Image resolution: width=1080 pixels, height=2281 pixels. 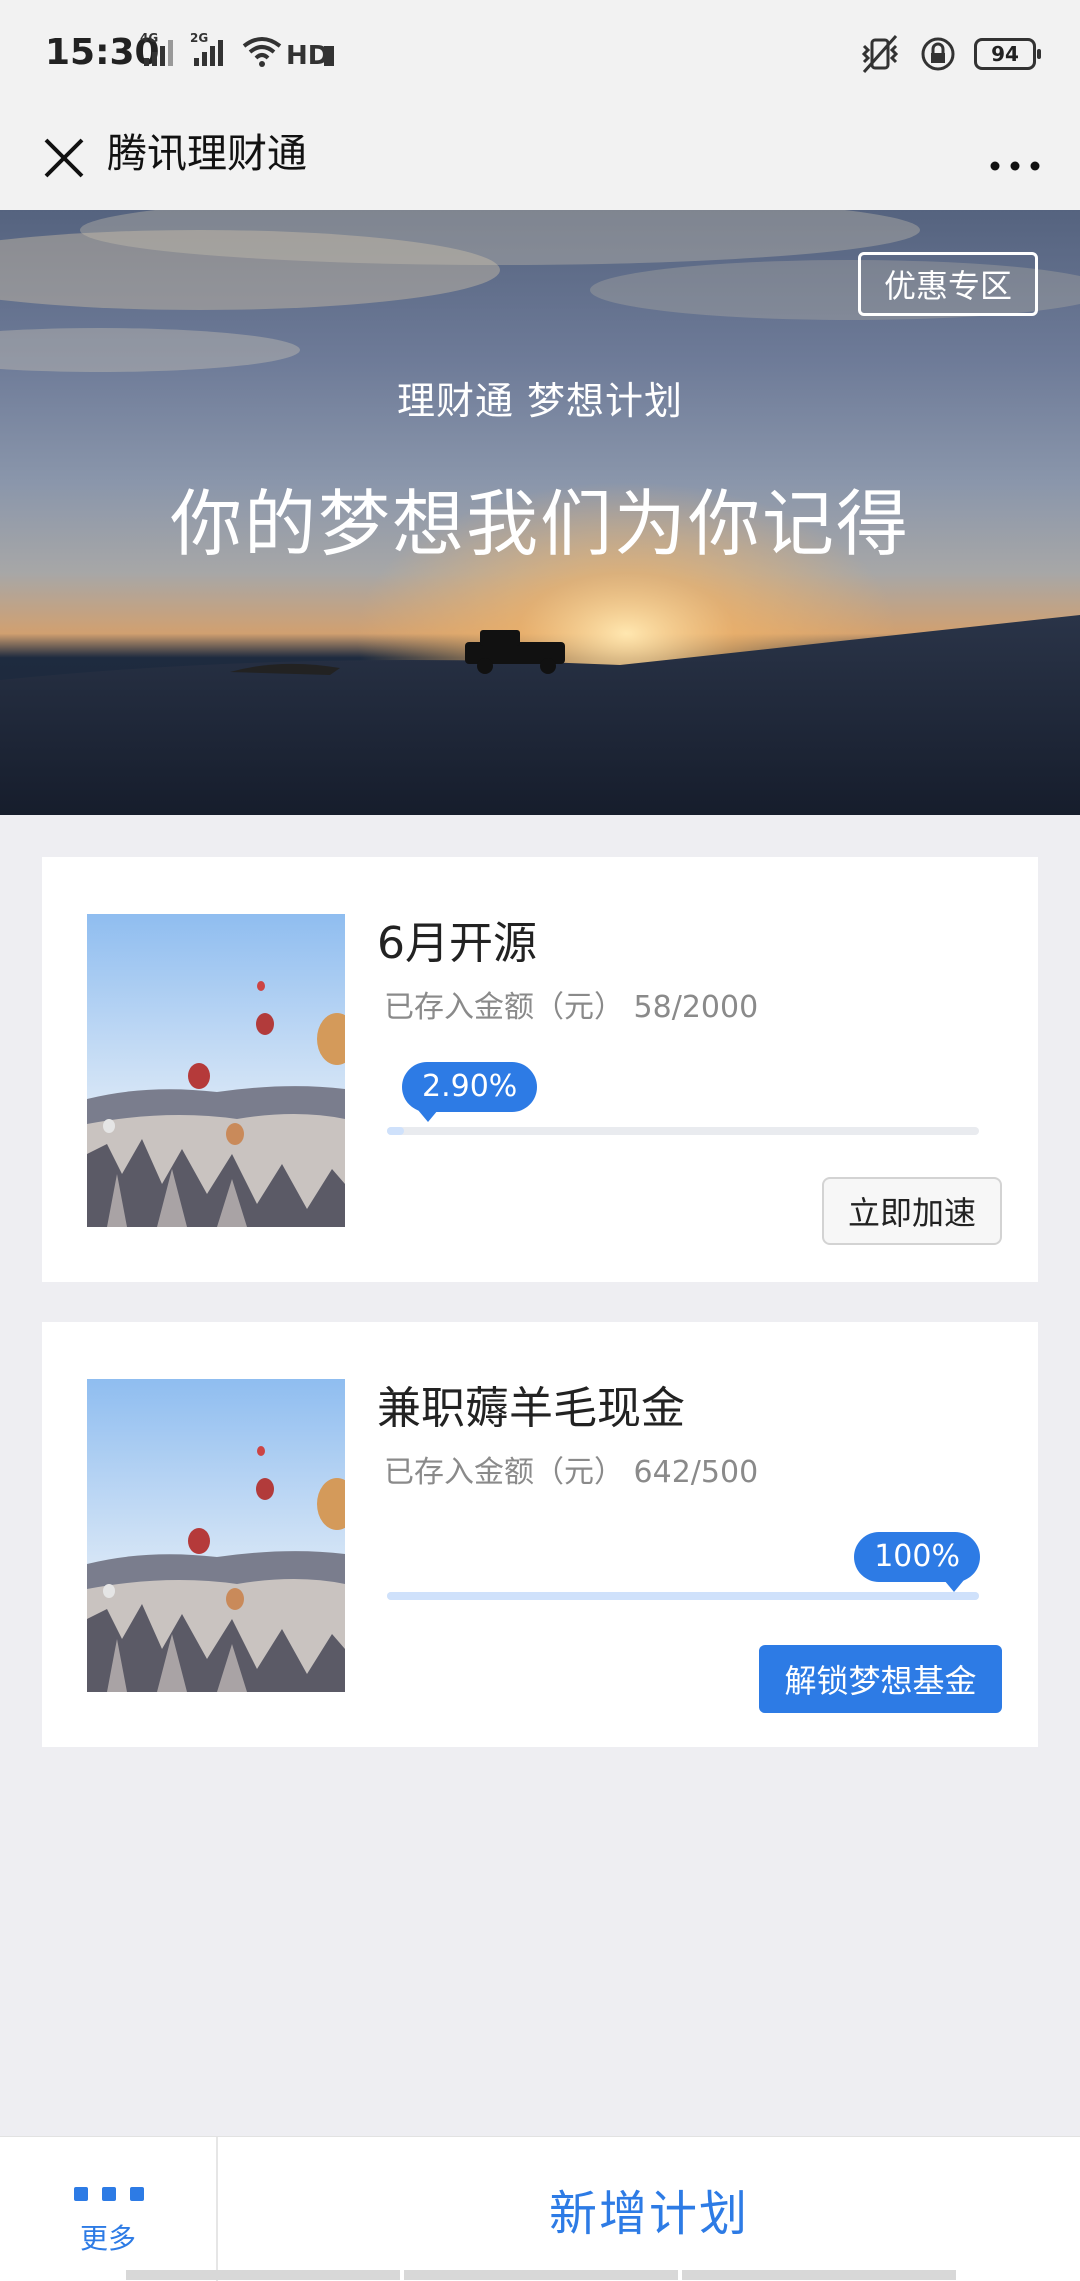 What do you see at coordinates (470, 1092) in the screenshot?
I see `progress-percent-badge: 2.90%` at bounding box center [470, 1092].